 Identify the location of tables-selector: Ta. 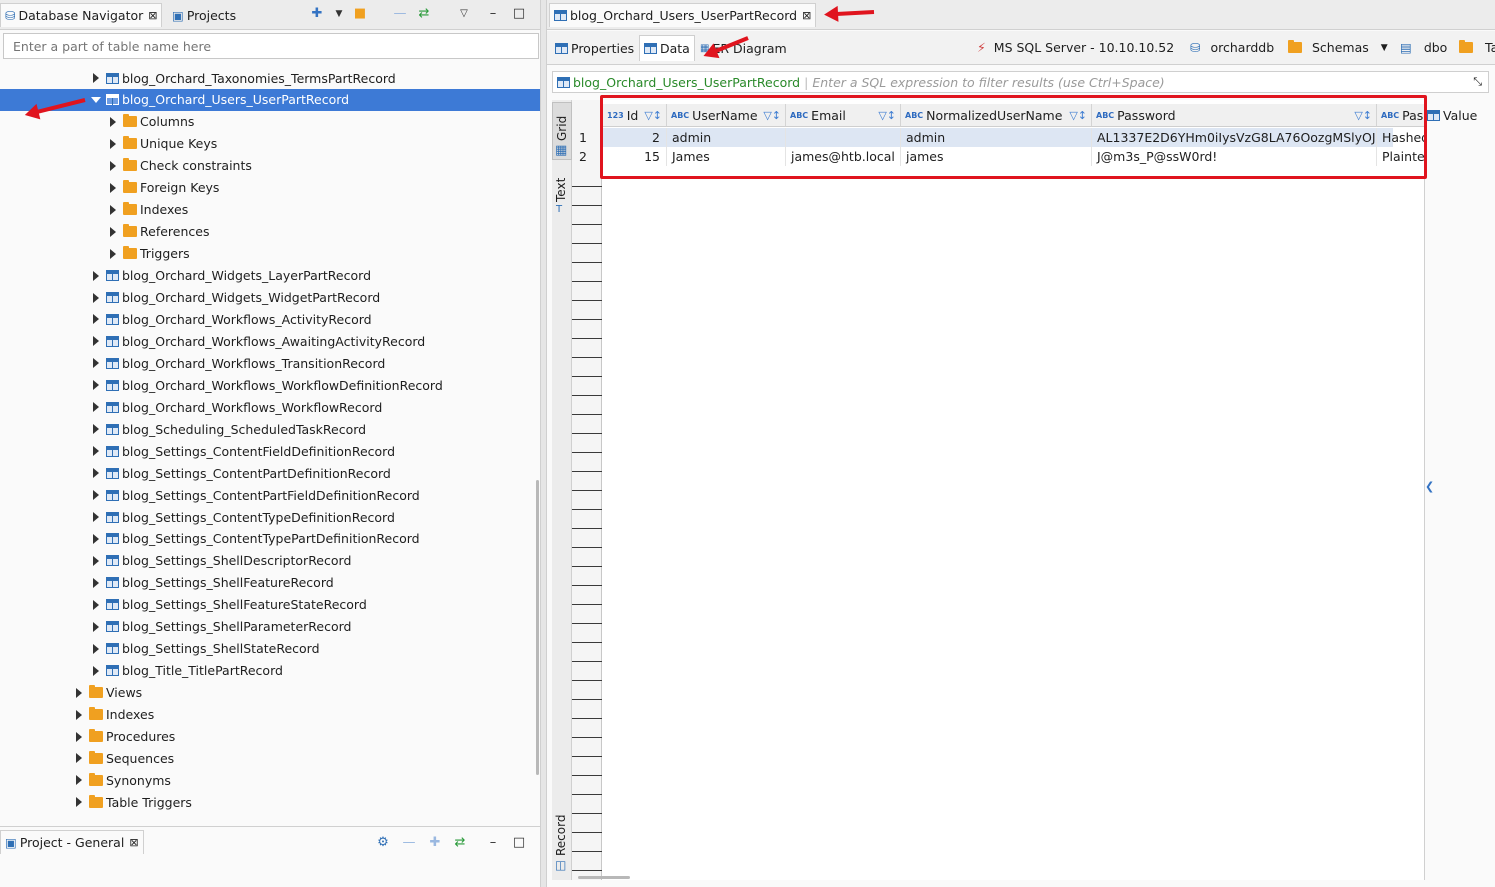
(1477, 47).